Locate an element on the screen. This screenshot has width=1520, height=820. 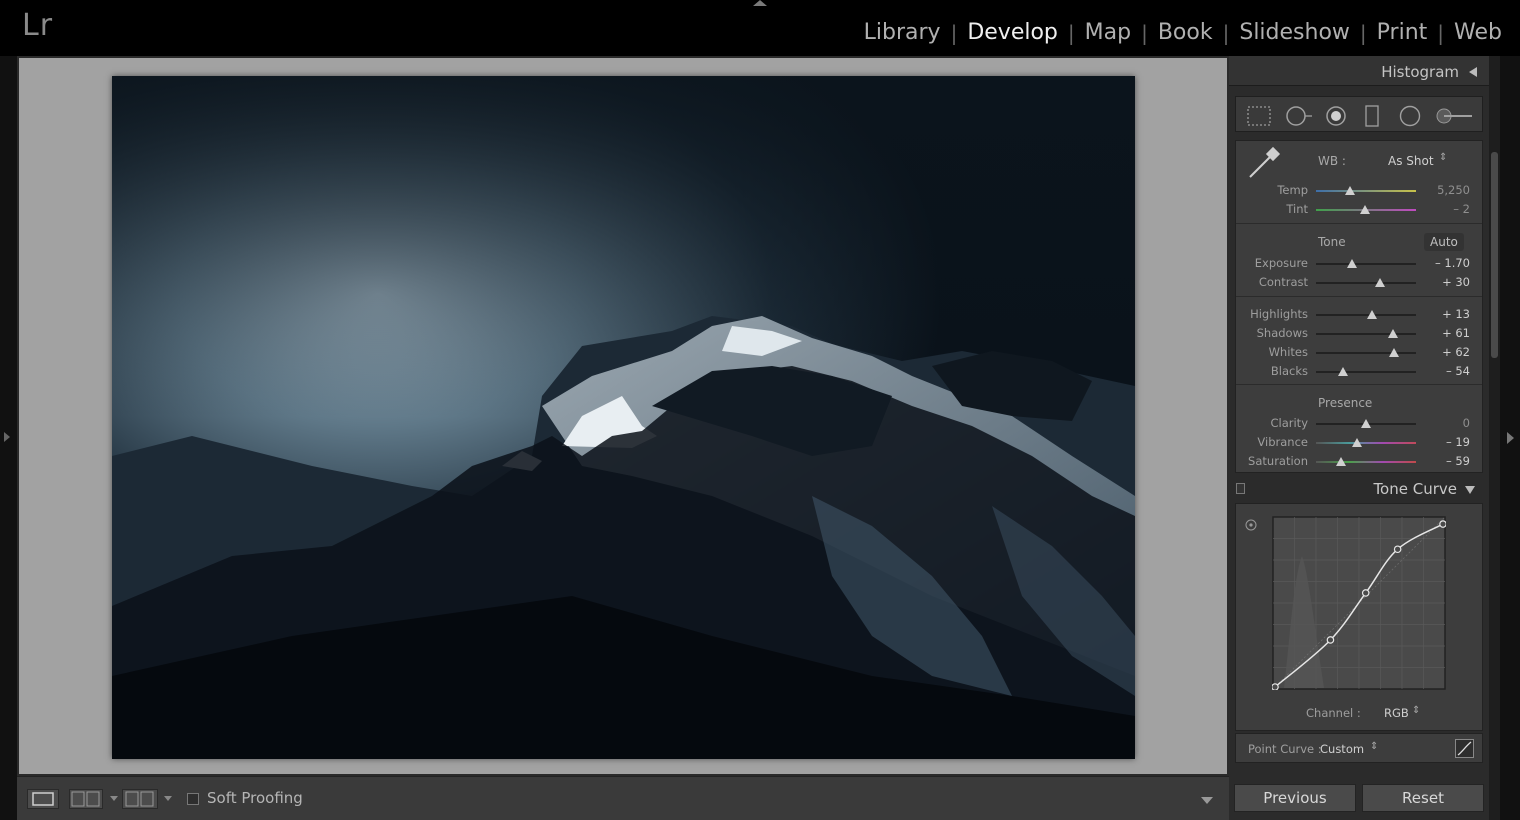
exposure-value: – 1.70 is located at coordinates (1445, 263).